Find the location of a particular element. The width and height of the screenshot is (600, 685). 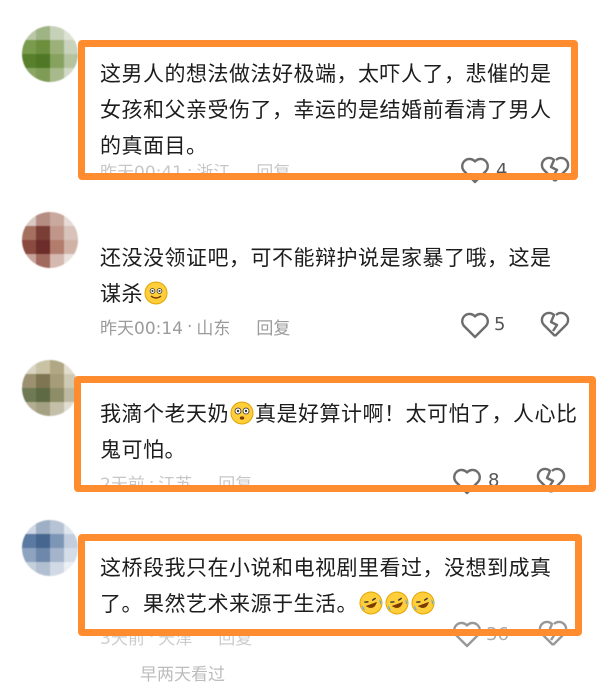

like-count: 4 is located at coordinates (502, 170).